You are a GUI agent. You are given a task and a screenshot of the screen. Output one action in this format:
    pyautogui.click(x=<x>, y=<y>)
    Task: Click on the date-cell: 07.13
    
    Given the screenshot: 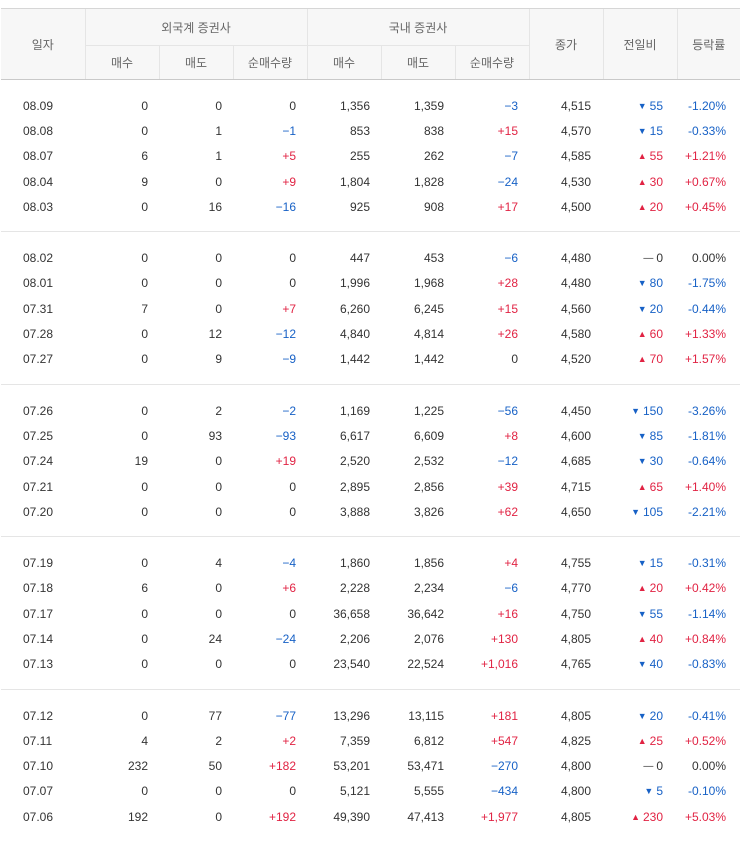 What is the action you would take?
    pyautogui.click(x=43, y=664)
    